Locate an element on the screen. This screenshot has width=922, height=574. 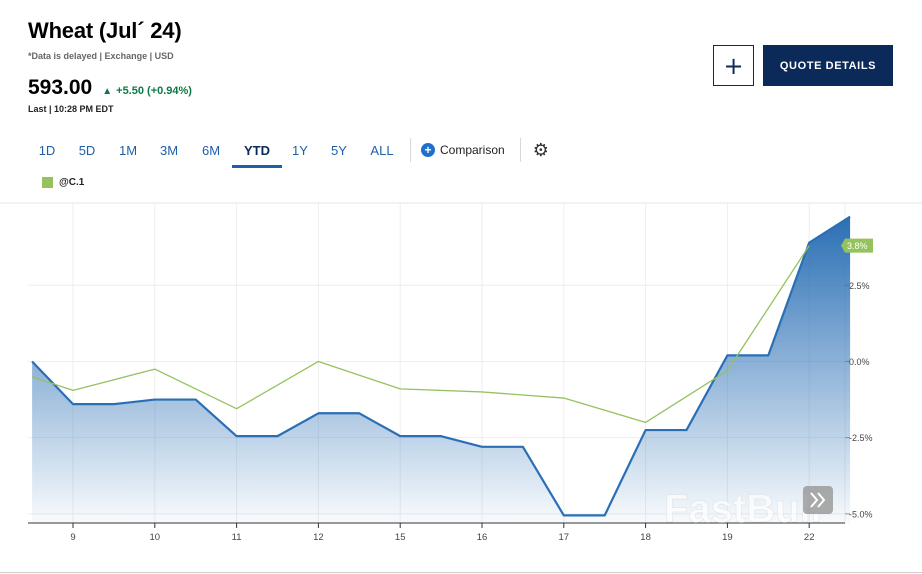
last-price: 593.00 is located at coordinates (60, 87).